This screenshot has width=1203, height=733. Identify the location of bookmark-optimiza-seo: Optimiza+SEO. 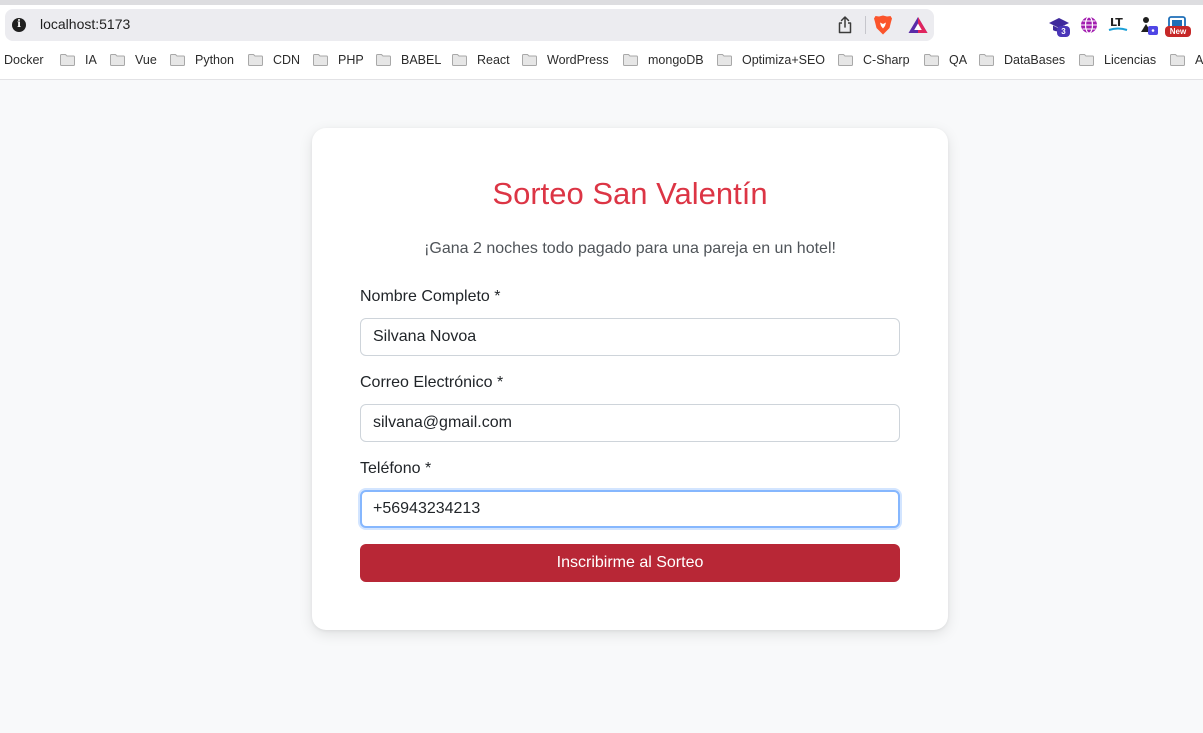
(771, 60).